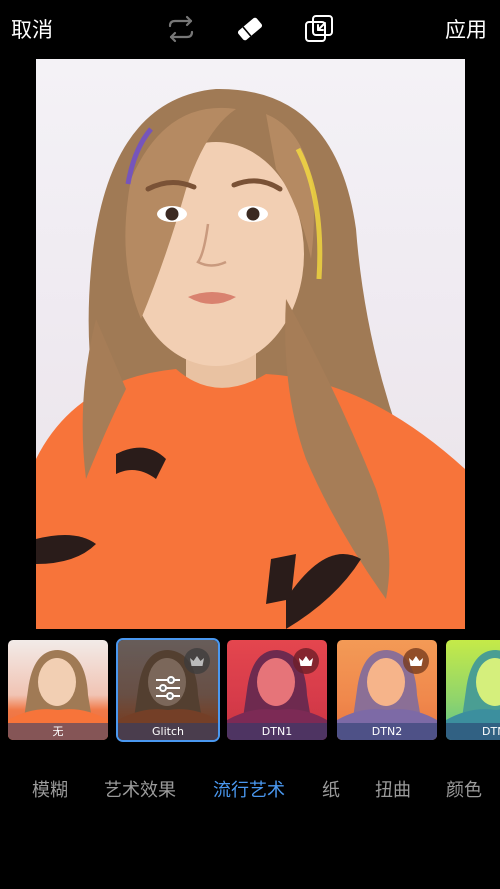 The image size is (500, 889). Describe the element at coordinates (50, 789) in the screenshot. I see `tab-blur: 模糊` at that location.